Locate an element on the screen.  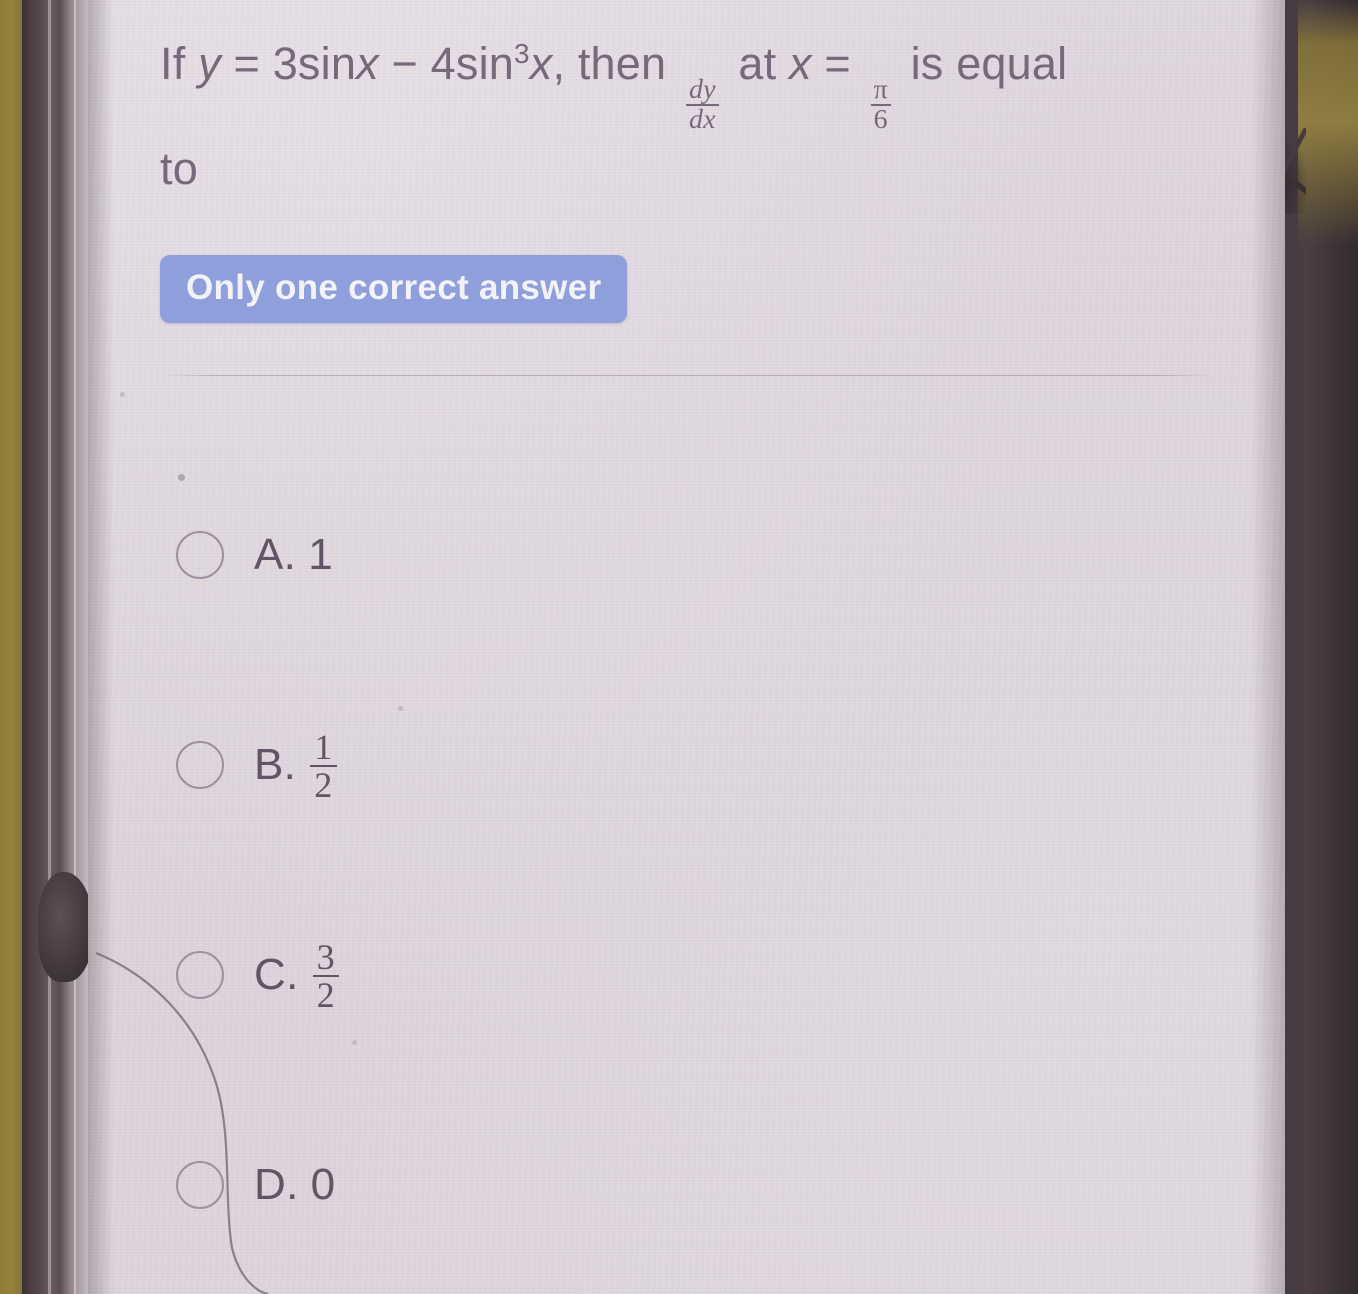
bezel-highlight-left-inner is located at coordinates (75, 647).